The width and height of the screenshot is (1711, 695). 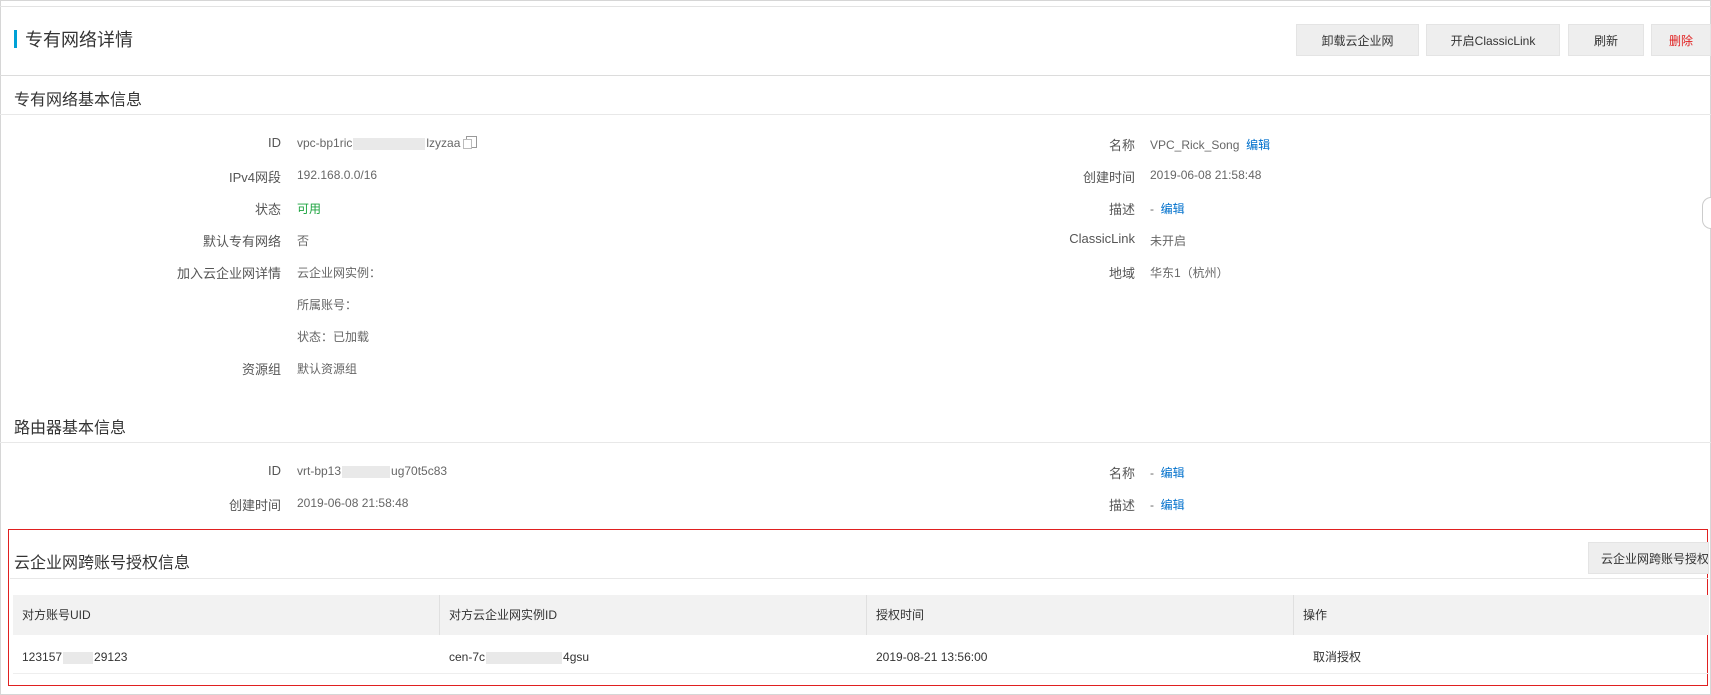 What do you see at coordinates (1258, 145) in the screenshot?
I see `edit-name-link: 编辑` at bounding box center [1258, 145].